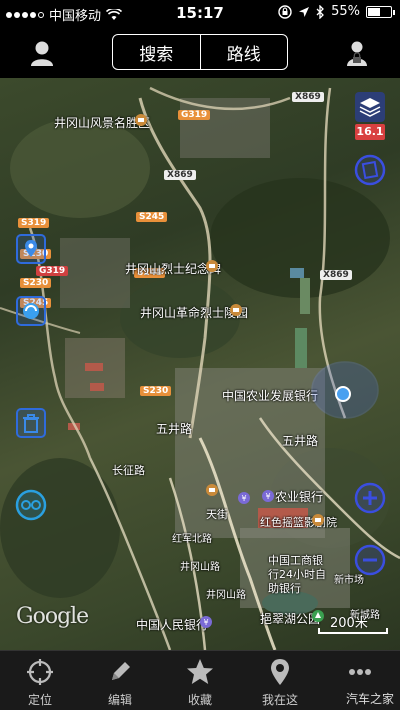 This screenshot has height=710, width=400. I want to click on tab-locate: 定位, so click(40, 680).